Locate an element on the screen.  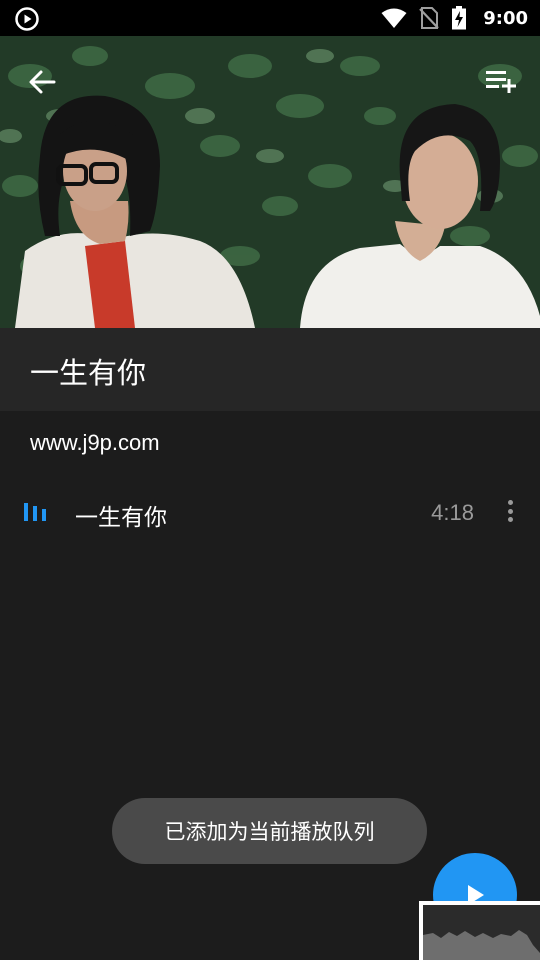
mini-preview-image is located at coordinates (481, 932).